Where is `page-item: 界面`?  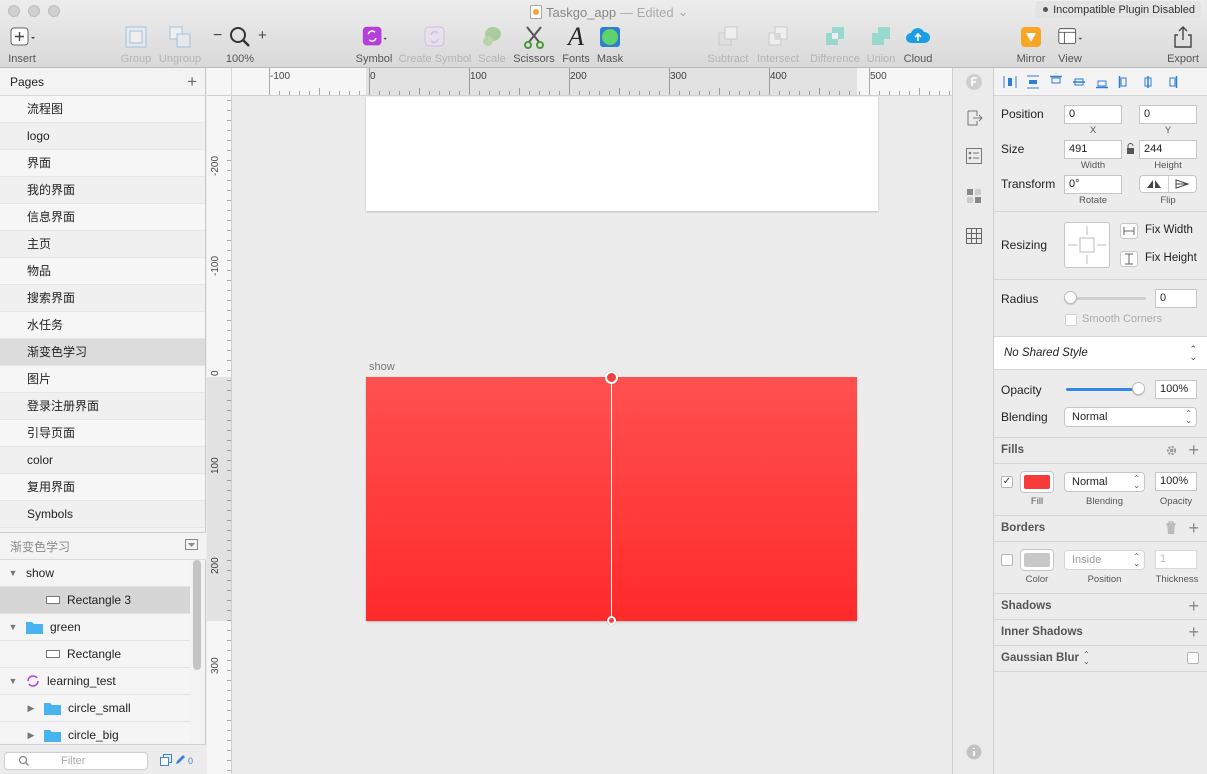
page-item: 界面 is located at coordinates (102, 163).